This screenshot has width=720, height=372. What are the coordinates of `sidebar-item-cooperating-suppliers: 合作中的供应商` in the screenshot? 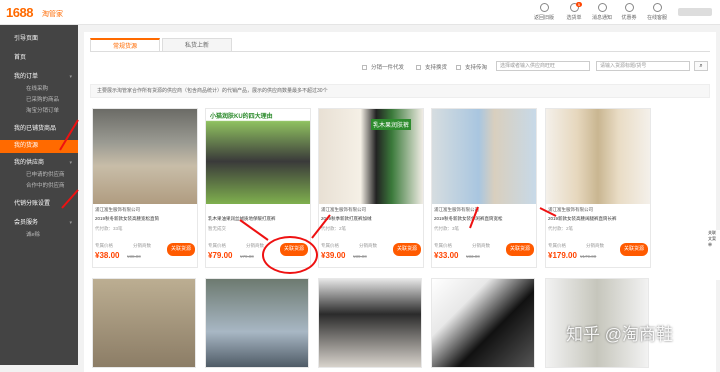 It's located at (39, 186).